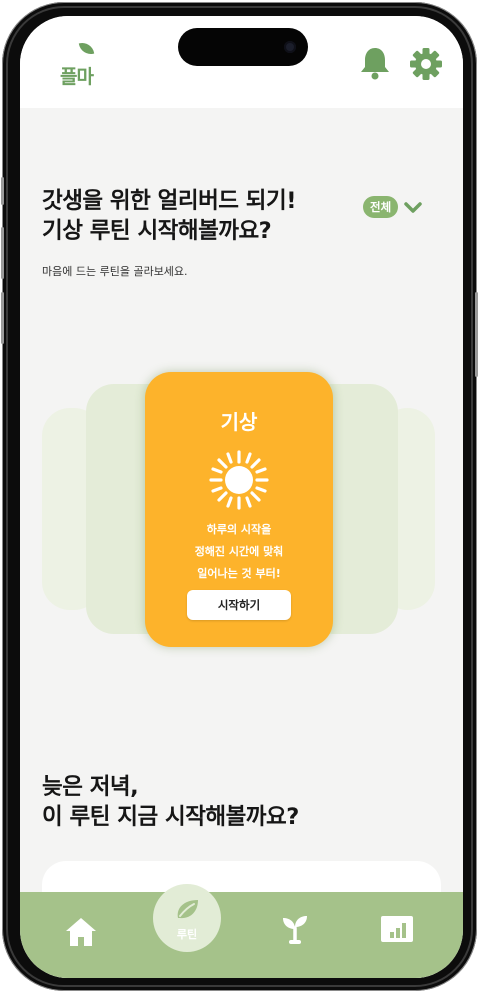 The width and height of the screenshot is (481, 995). I want to click on chart-icon, so click(397, 929).